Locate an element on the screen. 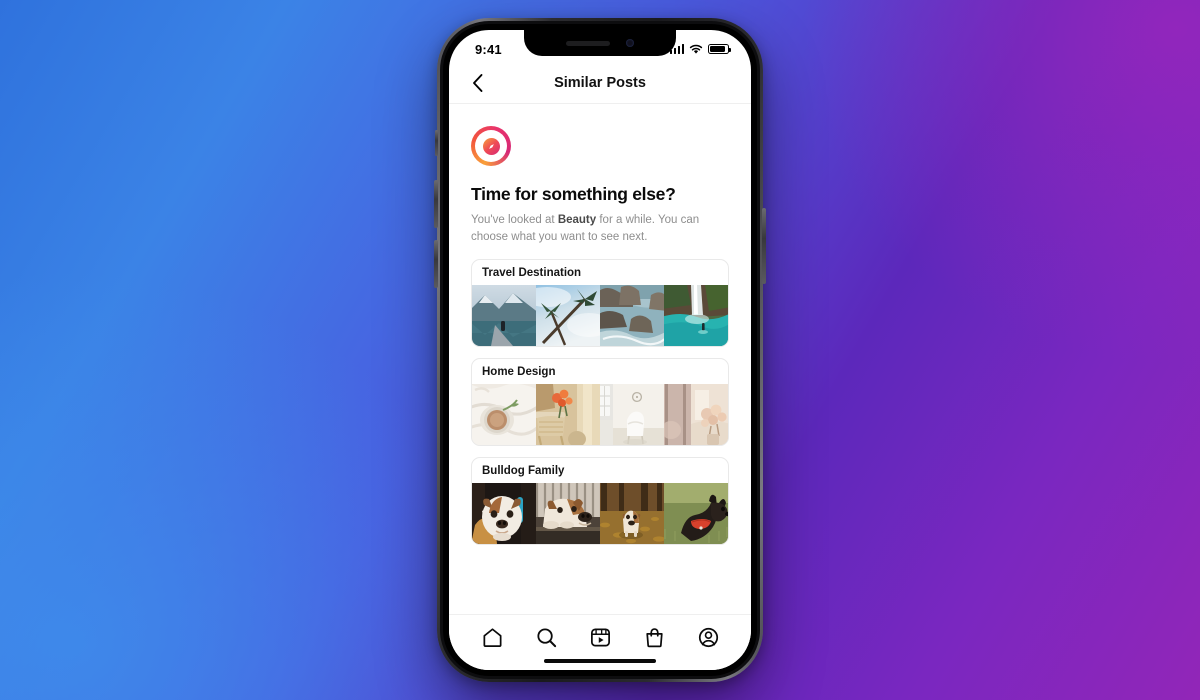 The width and height of the screenshot is (1200, 700). category-card-home-design: Home Design is located at coordinates (600, 402).